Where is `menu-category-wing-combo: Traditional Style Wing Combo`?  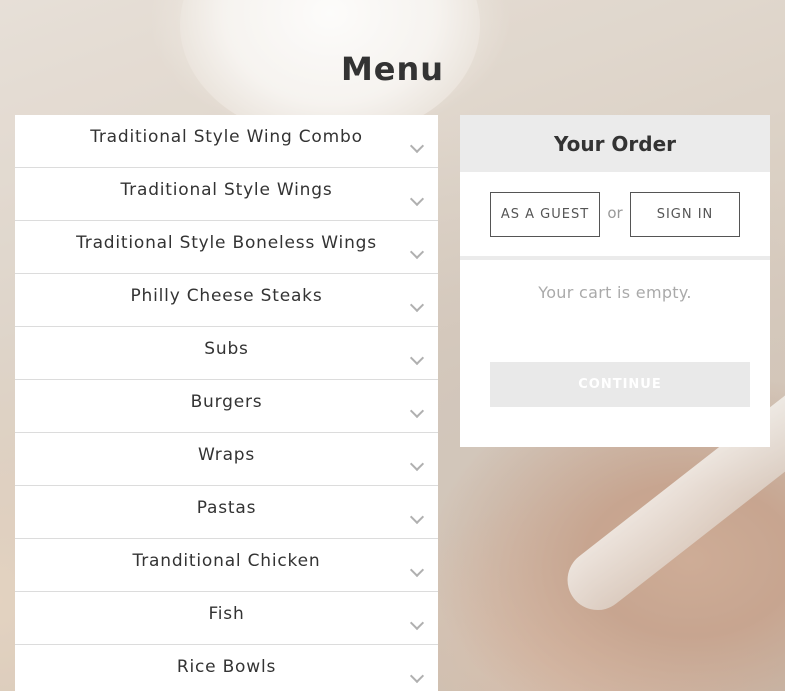
menu-category-wing-combo: Traditional Style Wing Combo is located at coordinates (226, 141).